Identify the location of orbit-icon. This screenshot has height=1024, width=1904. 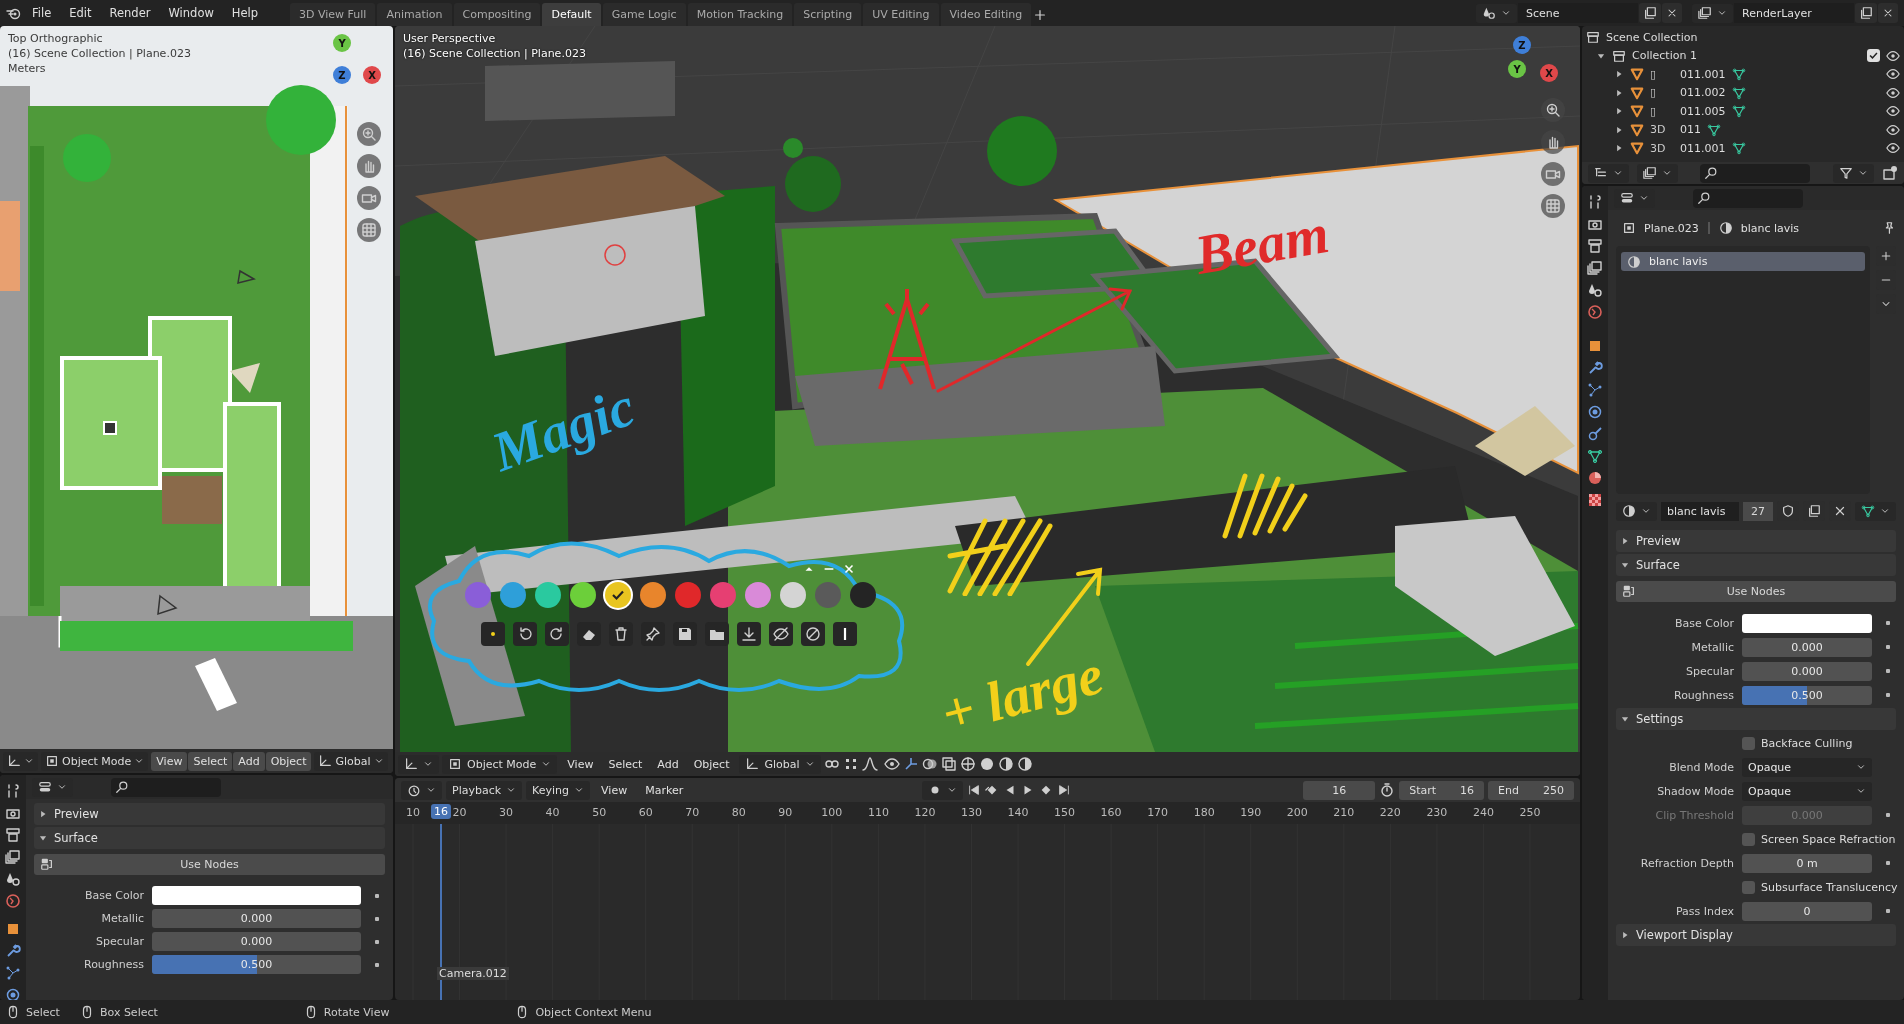
(1595, 412).